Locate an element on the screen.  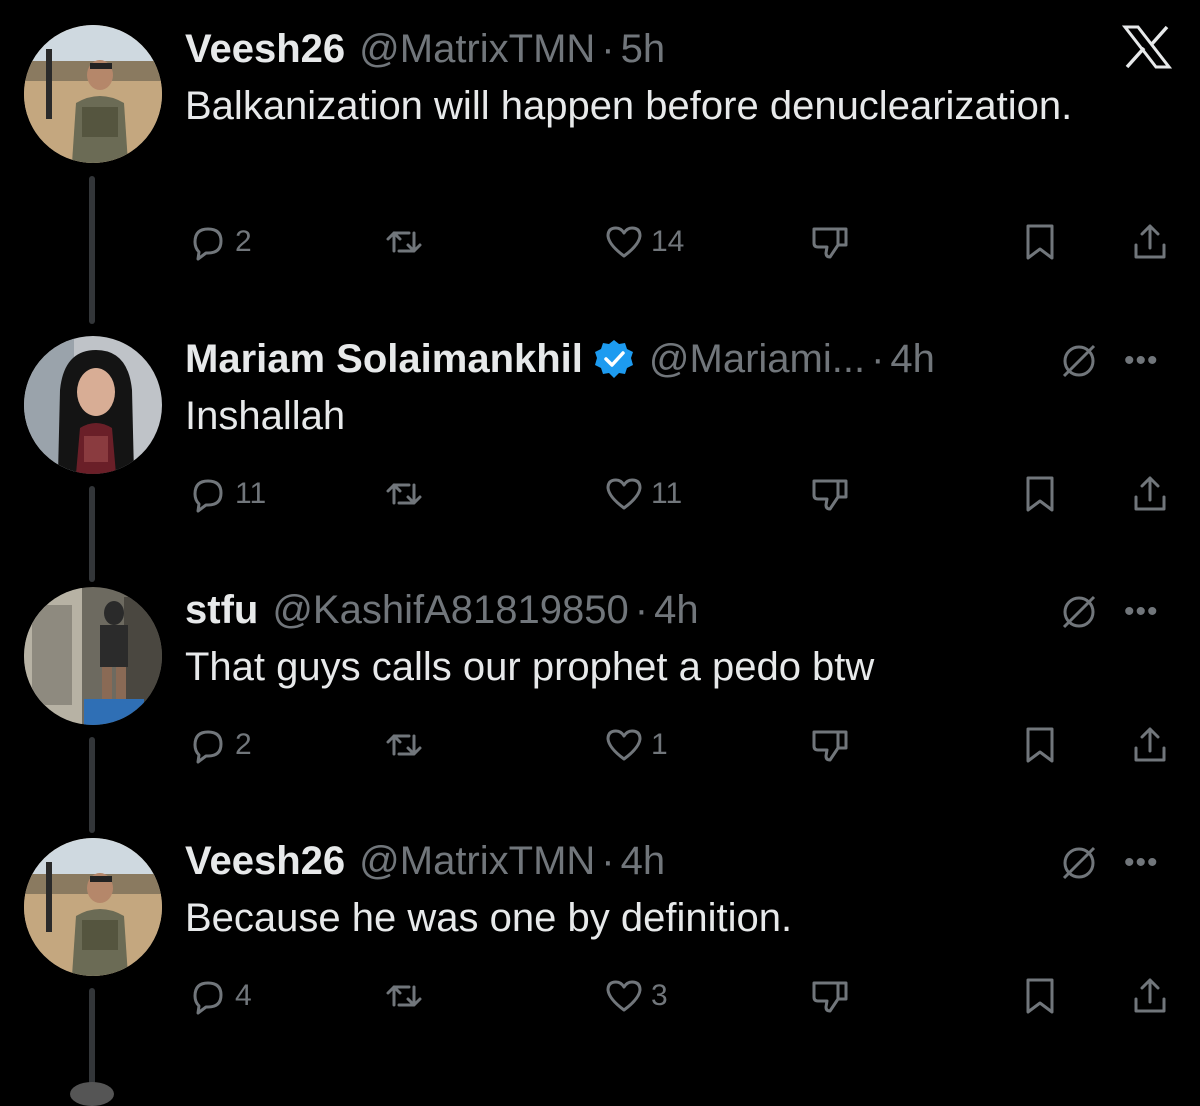
like-count: 3 is located at coordinates (659, 995).